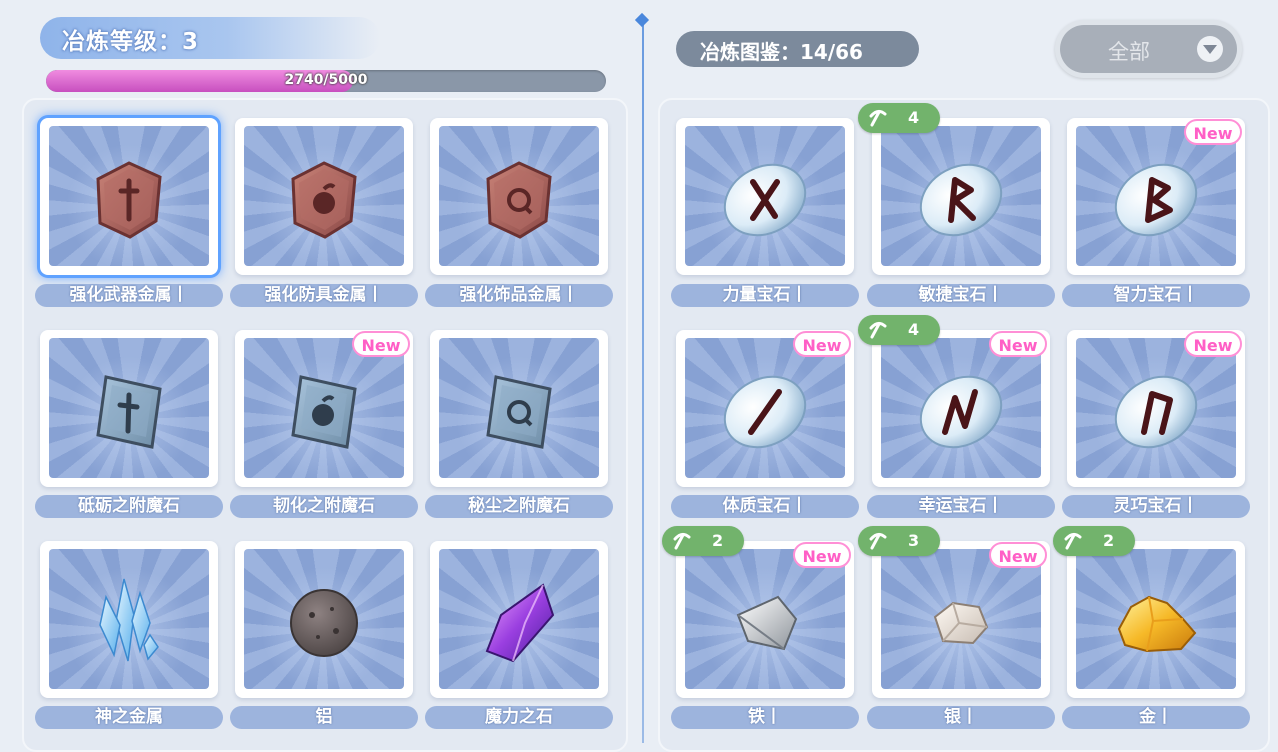 The height and width of the screenshot is (752, 1278). What do you see at coordinates (129, 414) in the screenshot?
I see `weapon-enchant-stone-icon` at bounding box center [129, 414].